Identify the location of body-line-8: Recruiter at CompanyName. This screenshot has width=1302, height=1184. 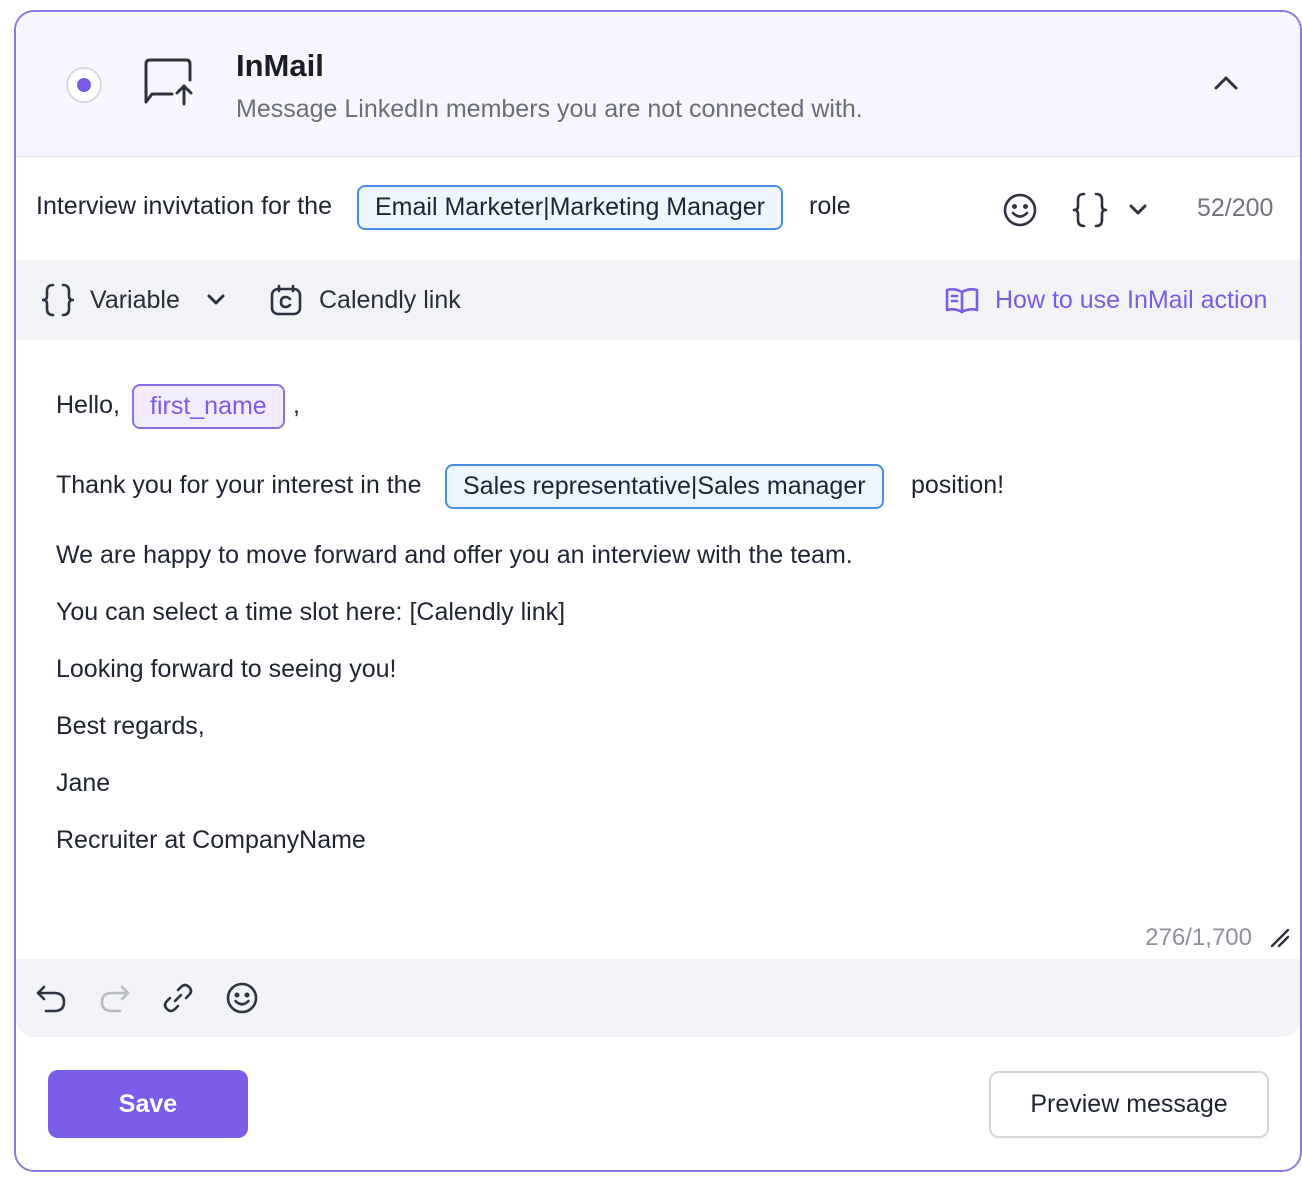
(211, 840).